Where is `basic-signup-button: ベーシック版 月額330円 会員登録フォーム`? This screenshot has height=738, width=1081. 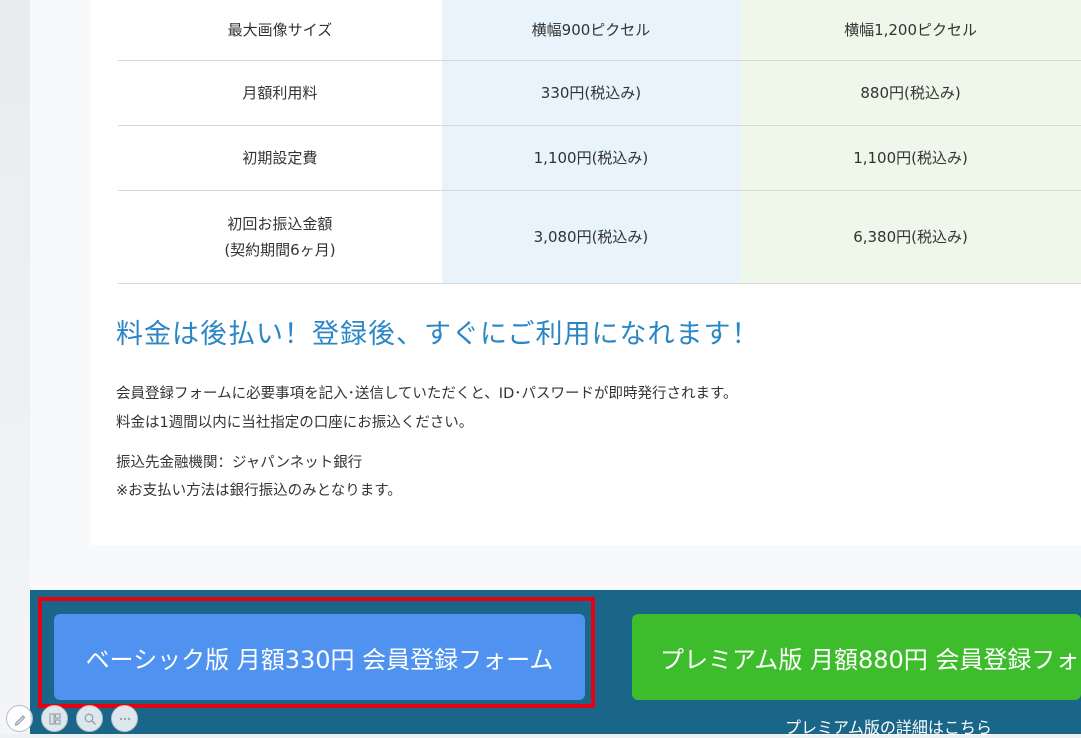 basic-signup-button: ベーシック版 月額330円 会員登録フォーム is located at coordinates (319, 657).